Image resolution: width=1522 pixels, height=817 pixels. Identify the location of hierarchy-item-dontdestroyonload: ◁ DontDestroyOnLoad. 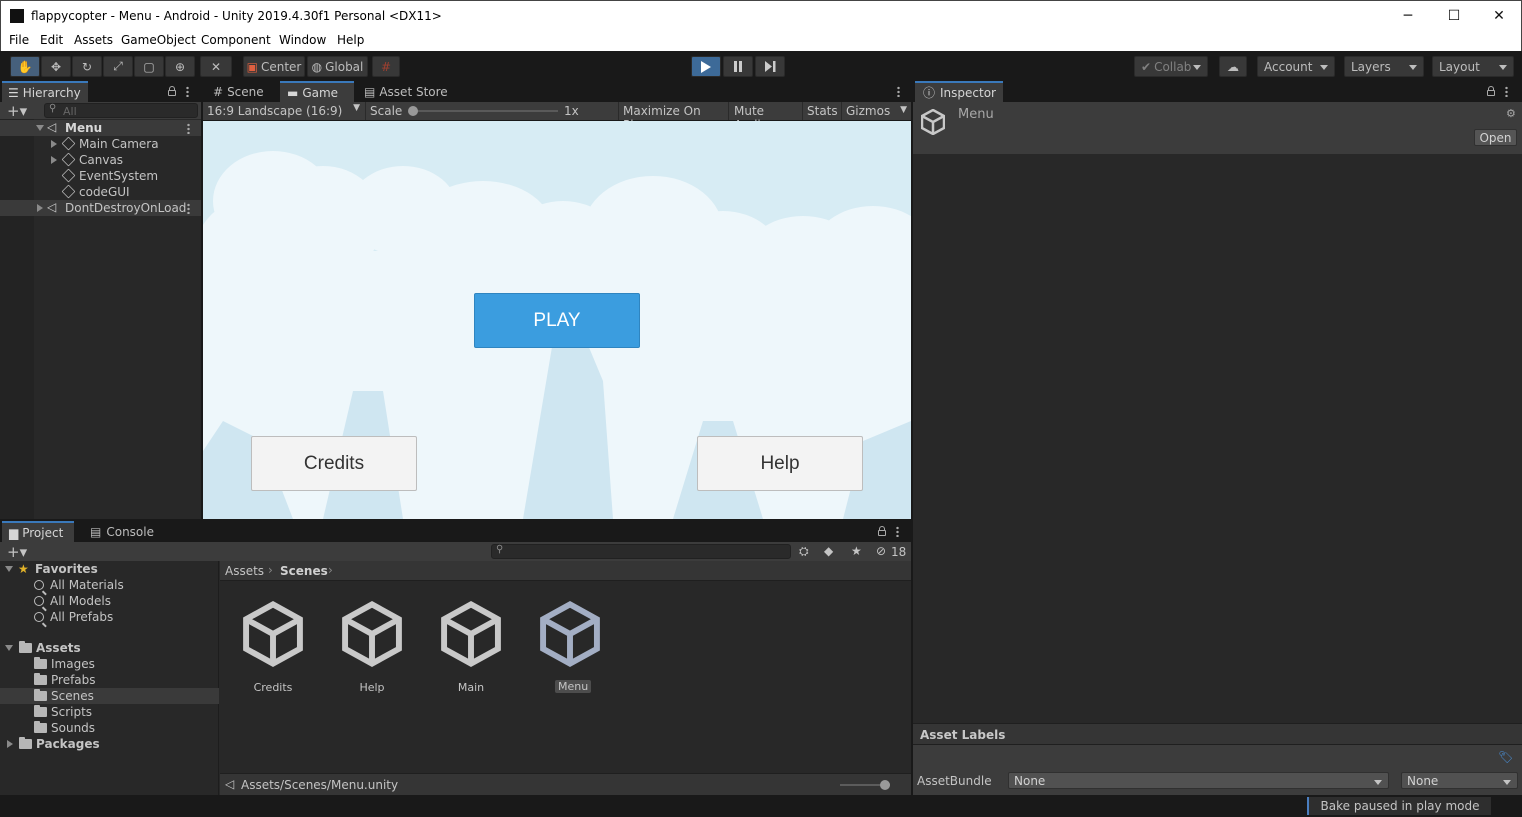
(100, 208).